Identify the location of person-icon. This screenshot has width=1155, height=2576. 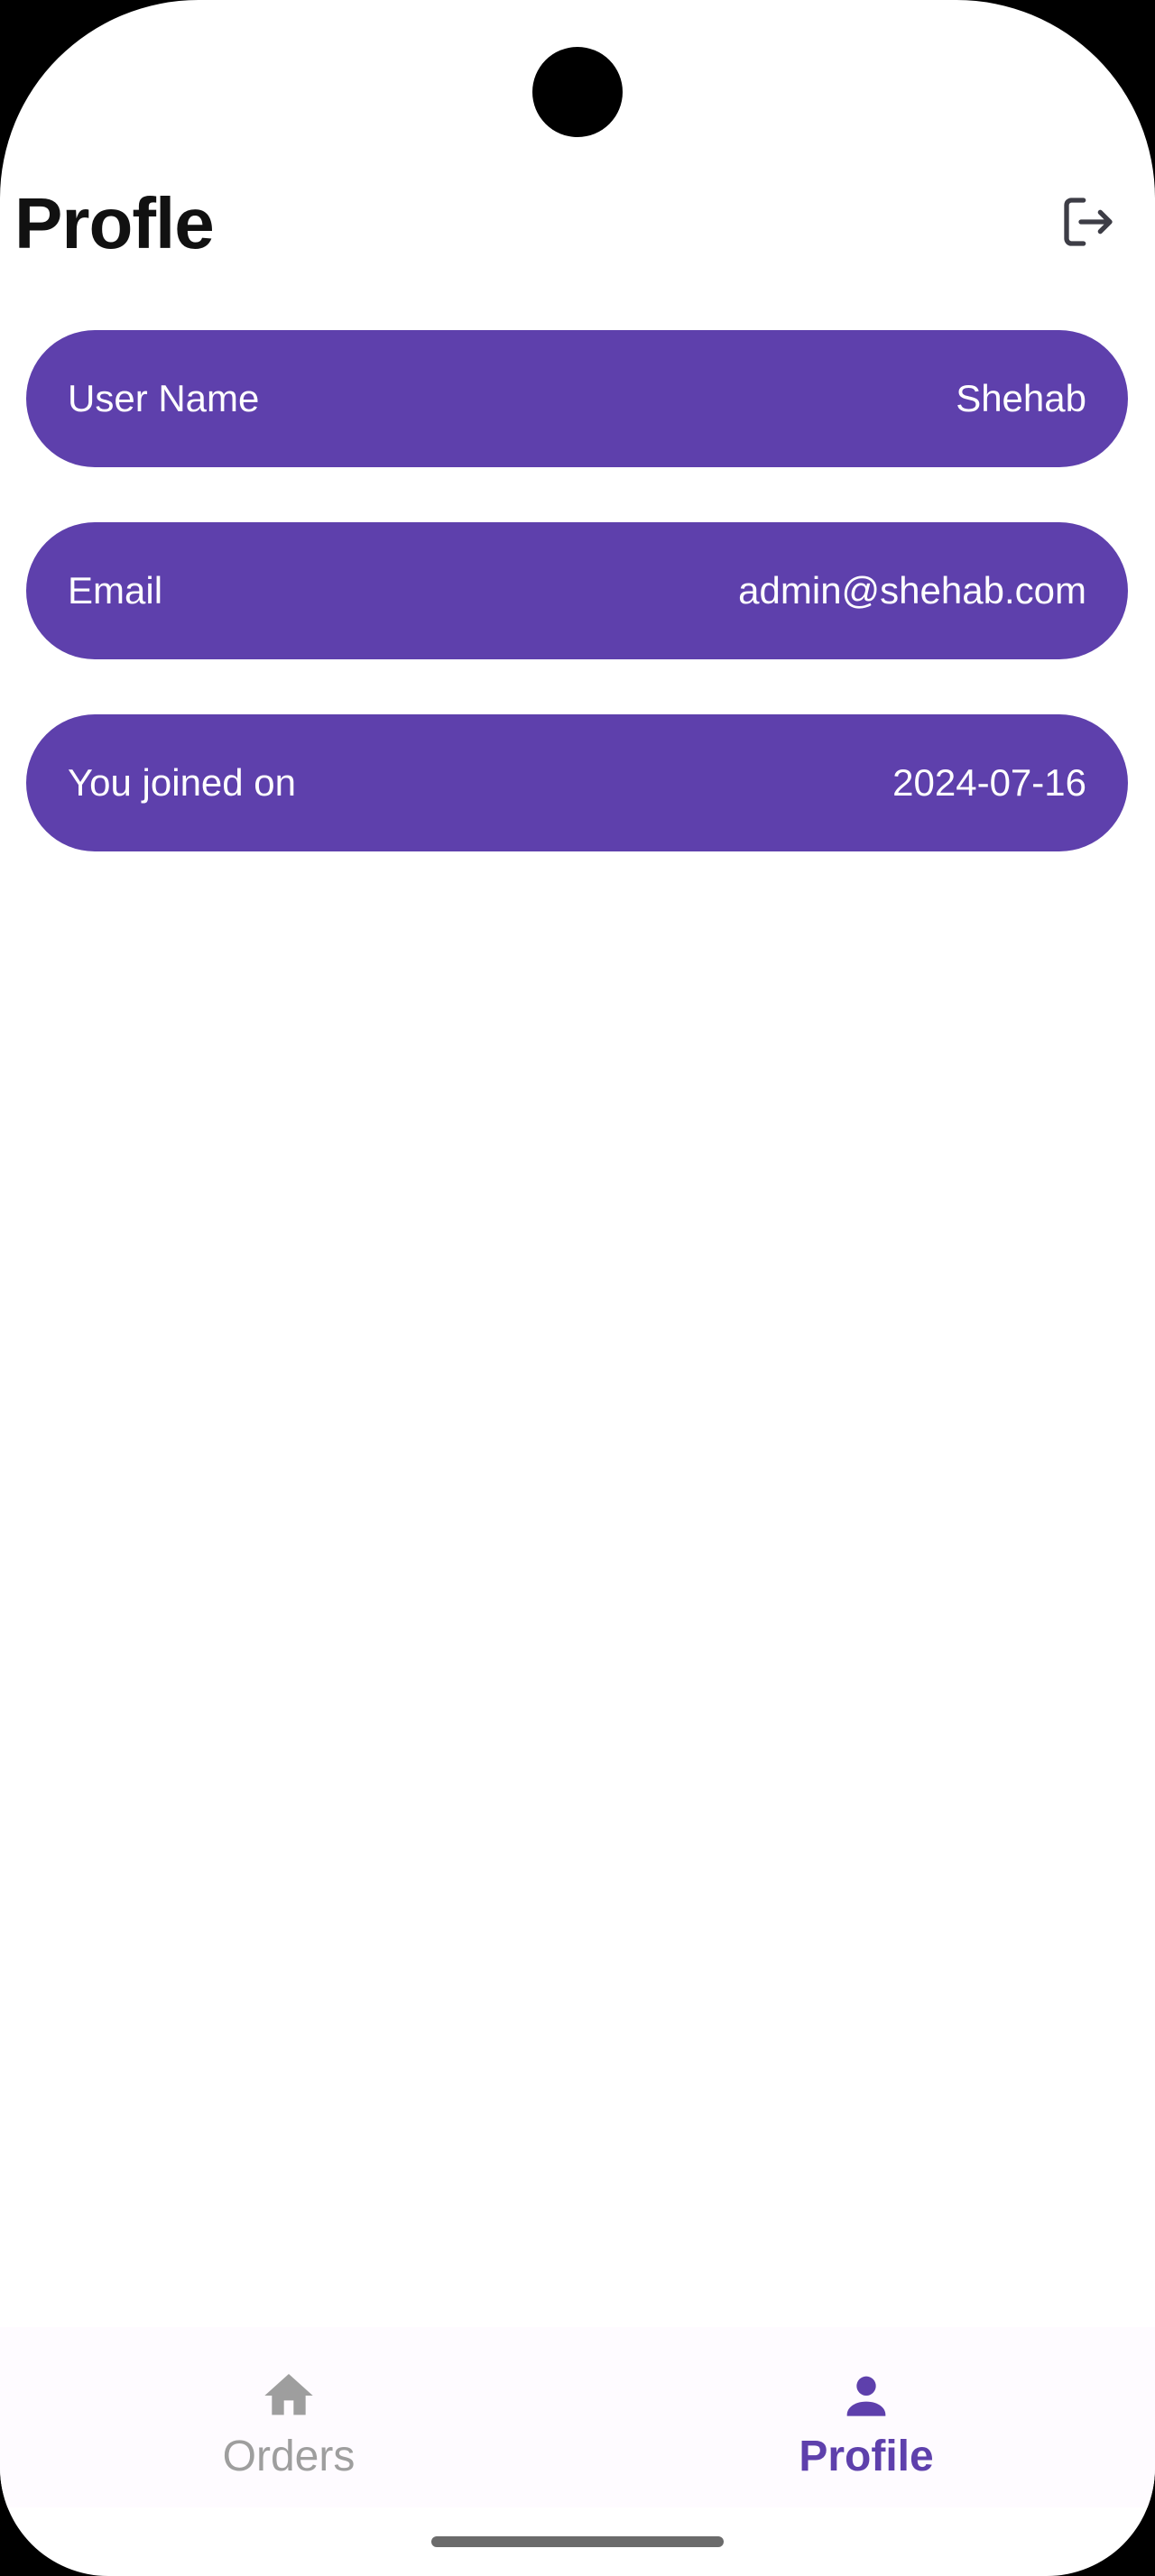
(866, 2396).